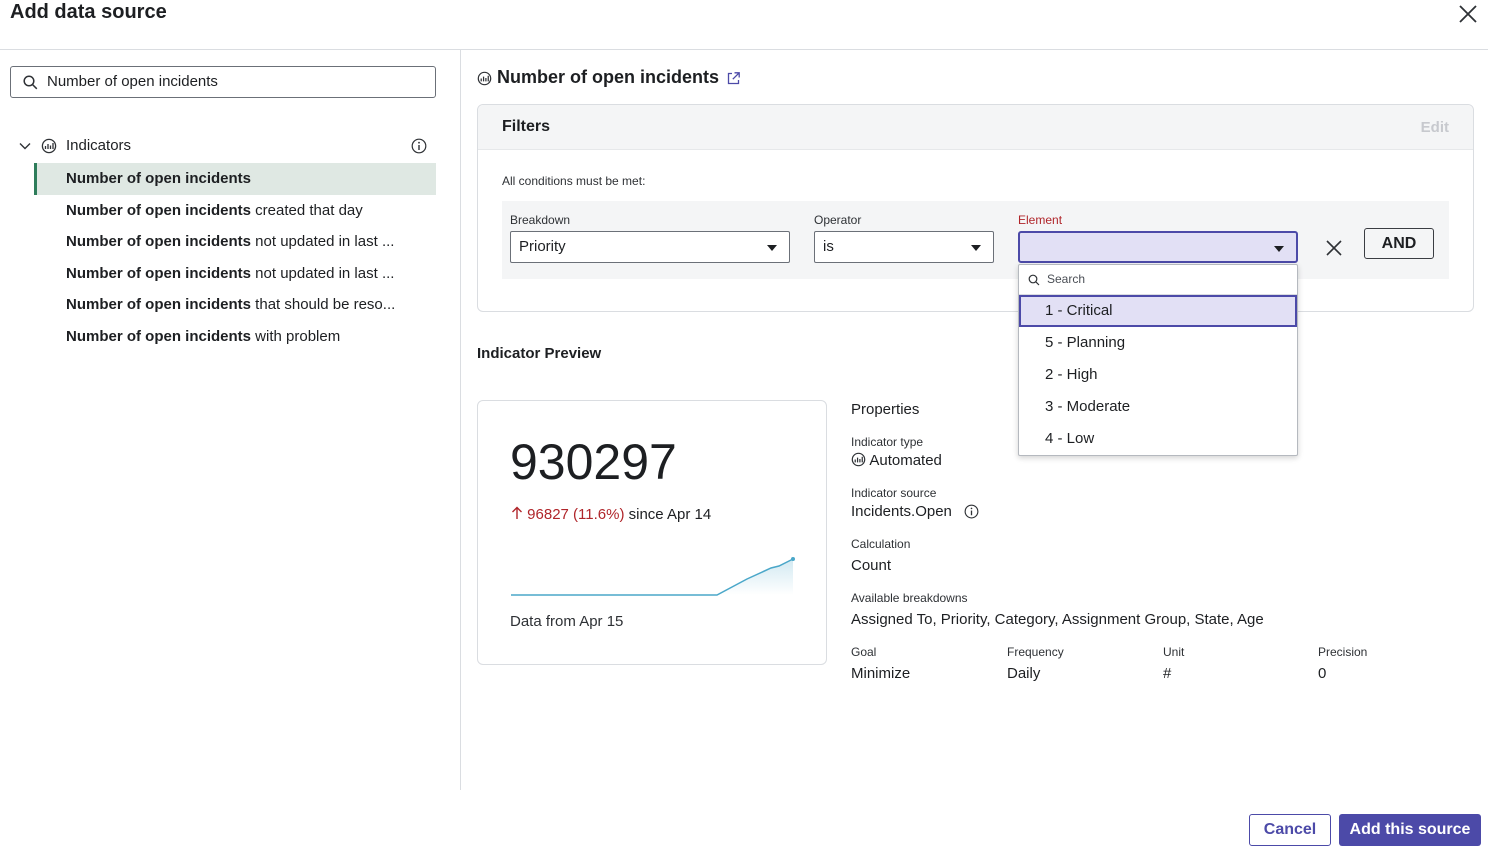  I want to click on breakdown-value: Priority, so click(542, 246).